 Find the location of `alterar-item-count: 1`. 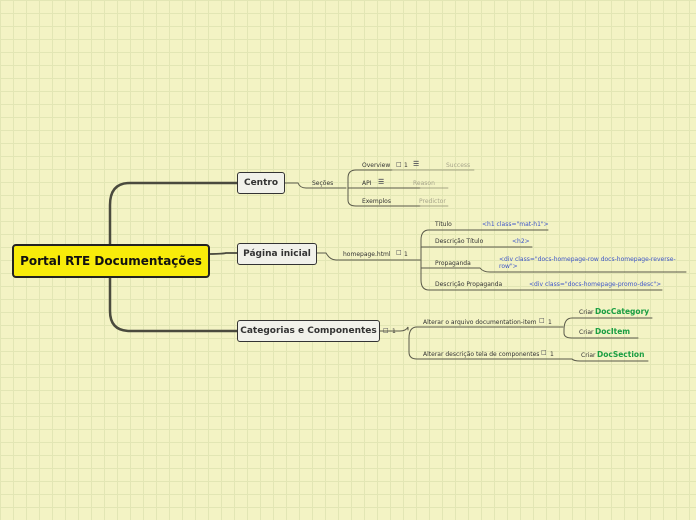

alterar-item-count: 1 is located at coordinates (550, 322).